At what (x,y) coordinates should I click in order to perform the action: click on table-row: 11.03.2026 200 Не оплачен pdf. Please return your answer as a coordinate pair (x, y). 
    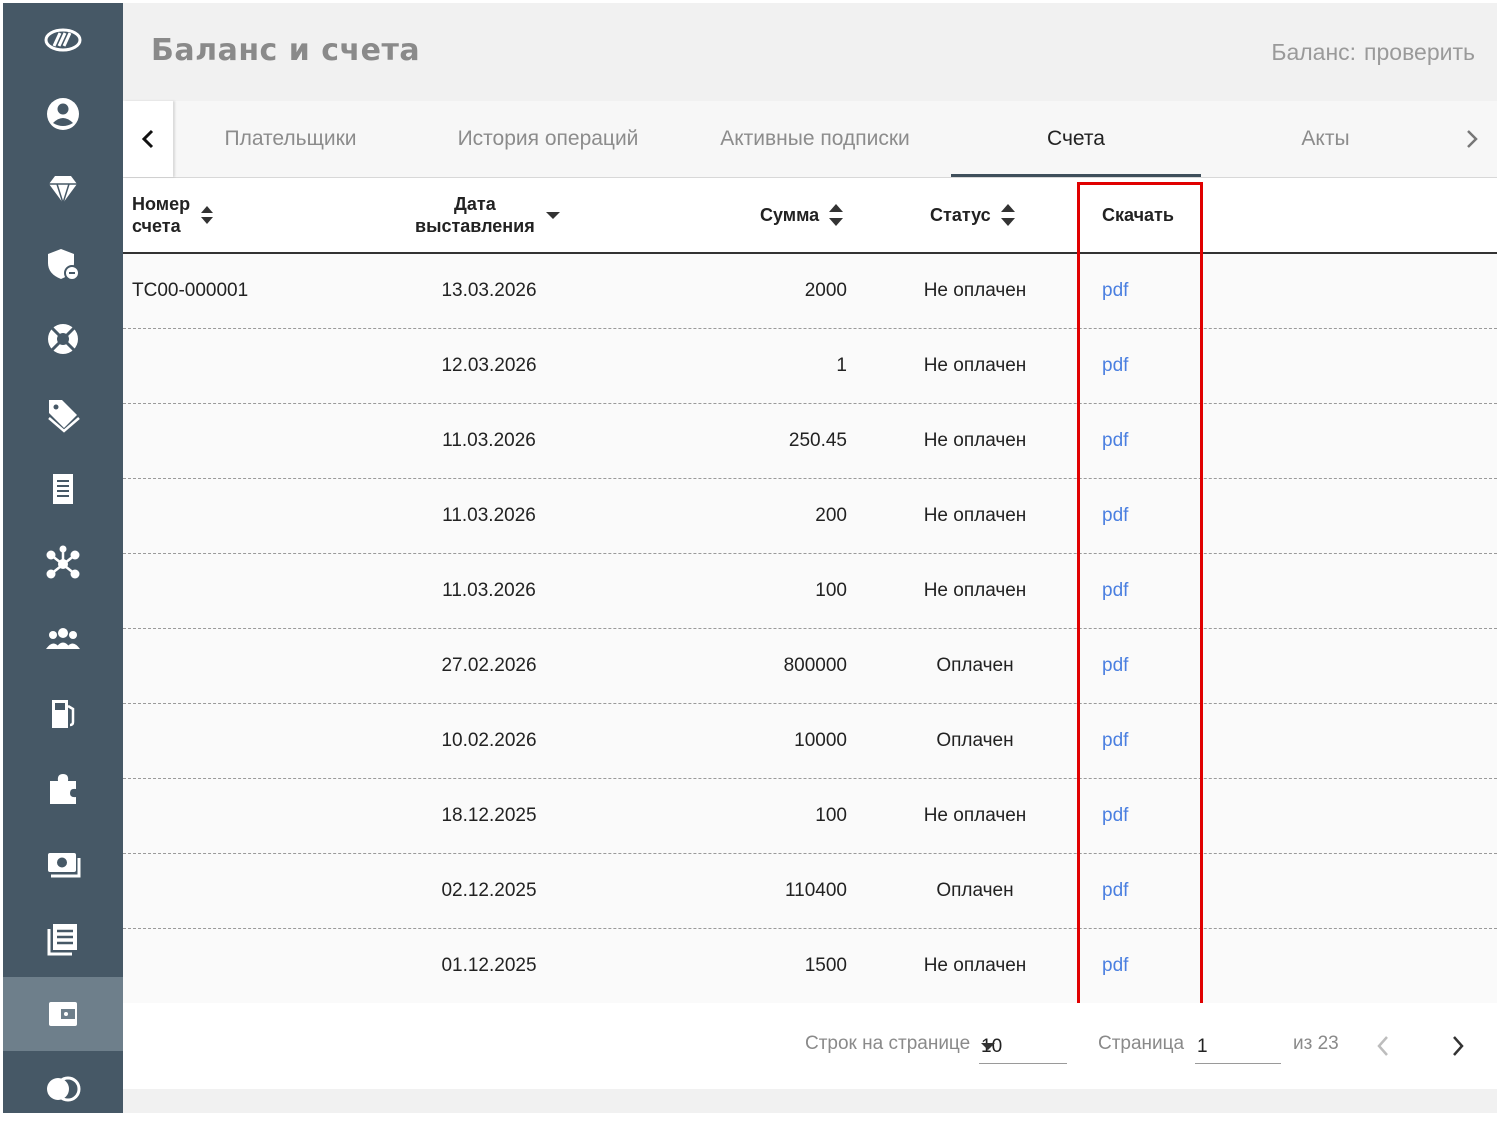
    Looking at the image, I should click on (810, 516).